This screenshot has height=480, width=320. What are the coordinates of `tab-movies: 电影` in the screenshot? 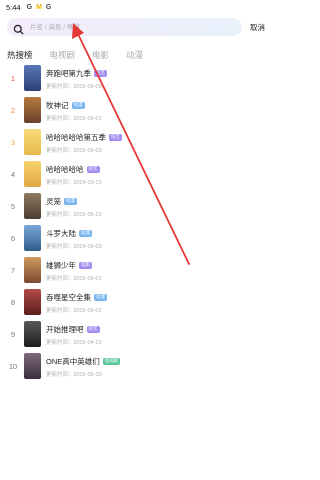 It's located at (100, 55).